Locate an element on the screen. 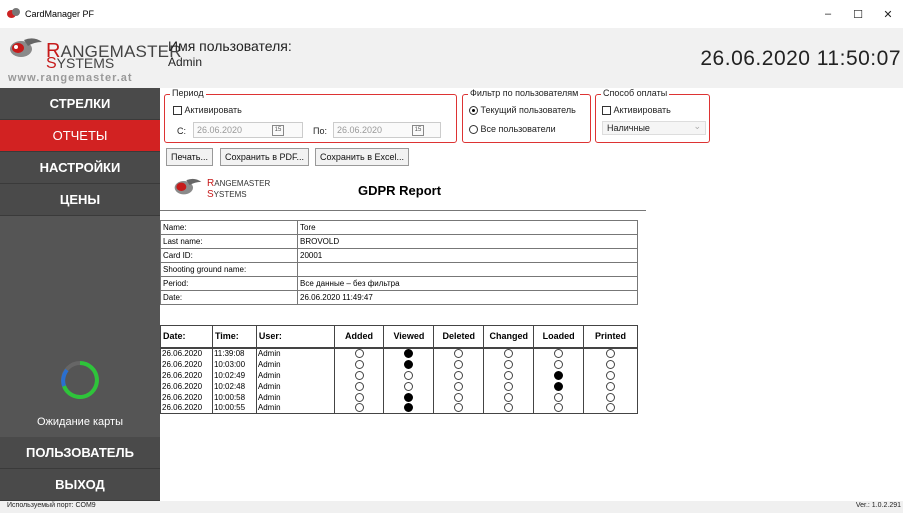  all-users-radio: Все пользователи is located at coordinates (512, 129).